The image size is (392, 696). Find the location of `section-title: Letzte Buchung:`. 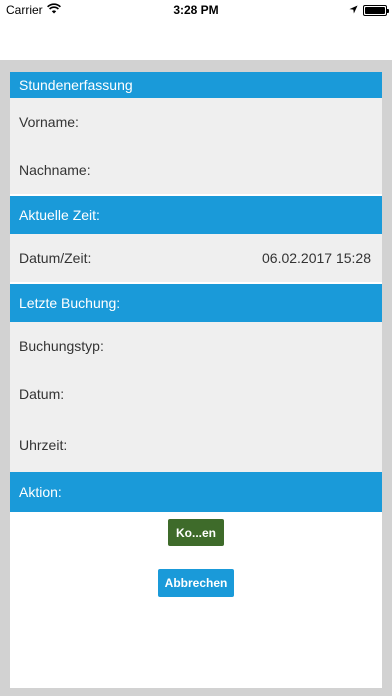

section-title: Letzte Buchung: is located at coordinates (70, 303).